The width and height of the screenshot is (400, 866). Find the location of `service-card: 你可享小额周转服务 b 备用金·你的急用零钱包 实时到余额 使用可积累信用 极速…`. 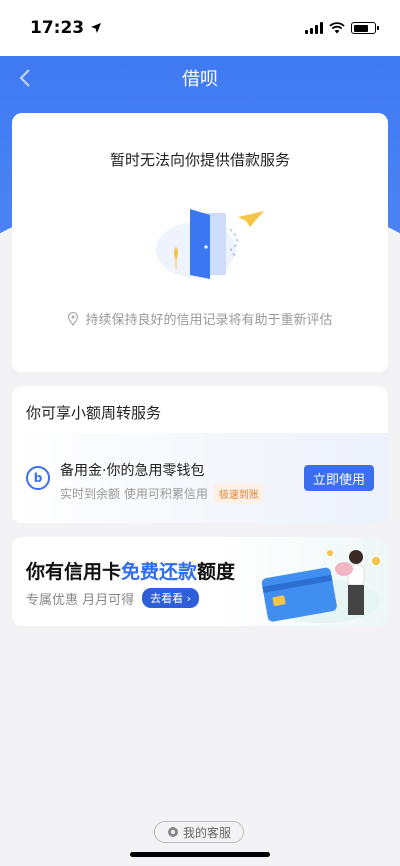

service-card: 你可享小额周转服务 b 备用金·你的急用零钱包 实时到余额 使用可积累信用 极速… is located at coordinates (200, 454).